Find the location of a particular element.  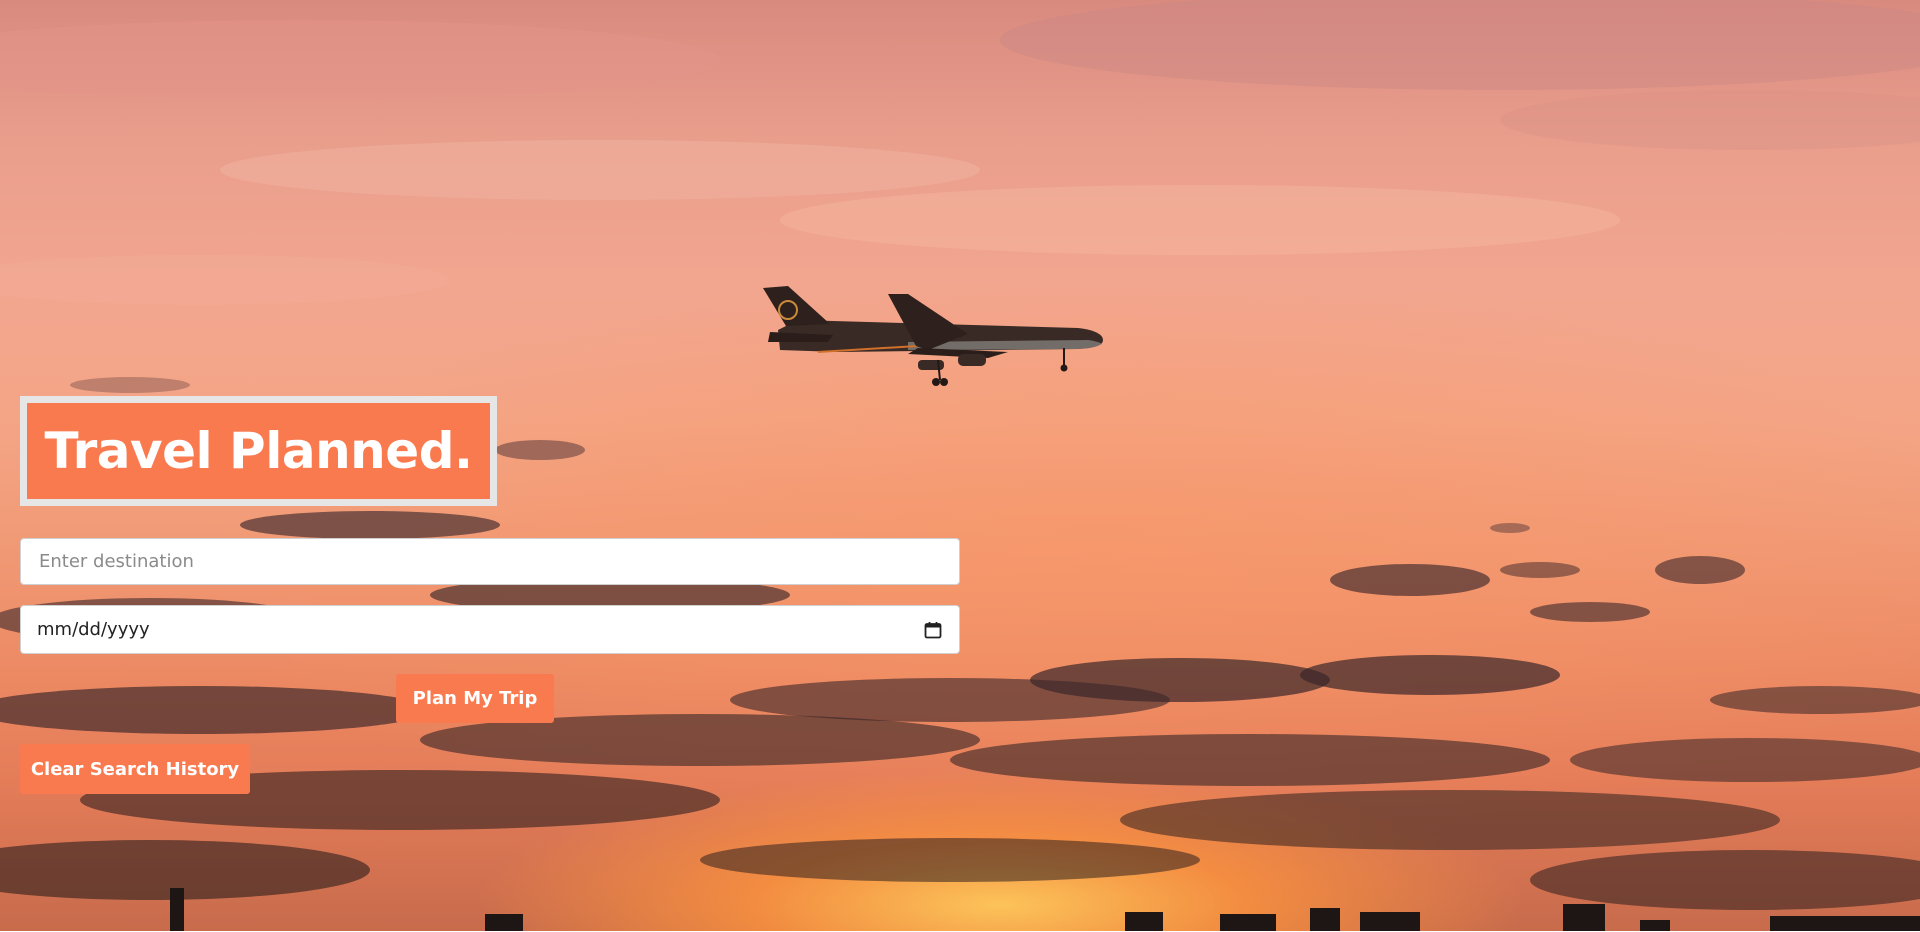

airplane-image is located at coordinates (933, 336).